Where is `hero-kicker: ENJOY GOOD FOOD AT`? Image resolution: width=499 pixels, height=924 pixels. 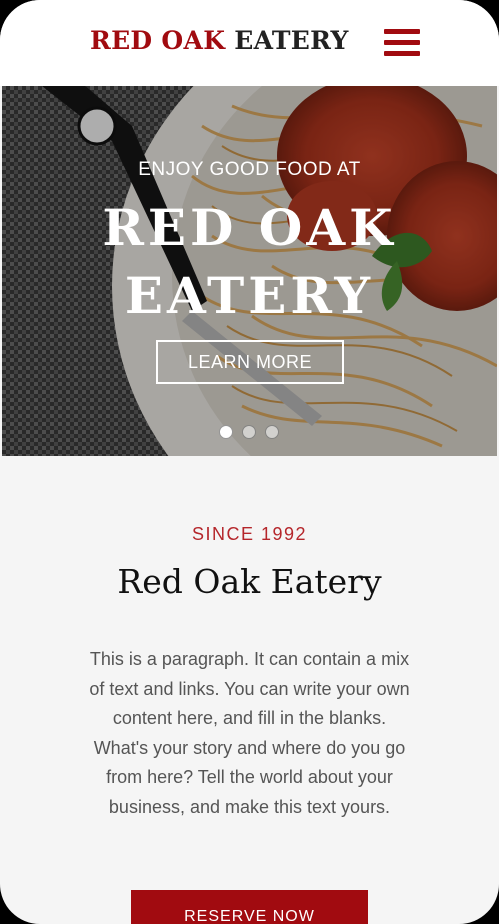 hero-kicker: ENJOY GOOD FOOD AT is located at coordinates (249, 169).